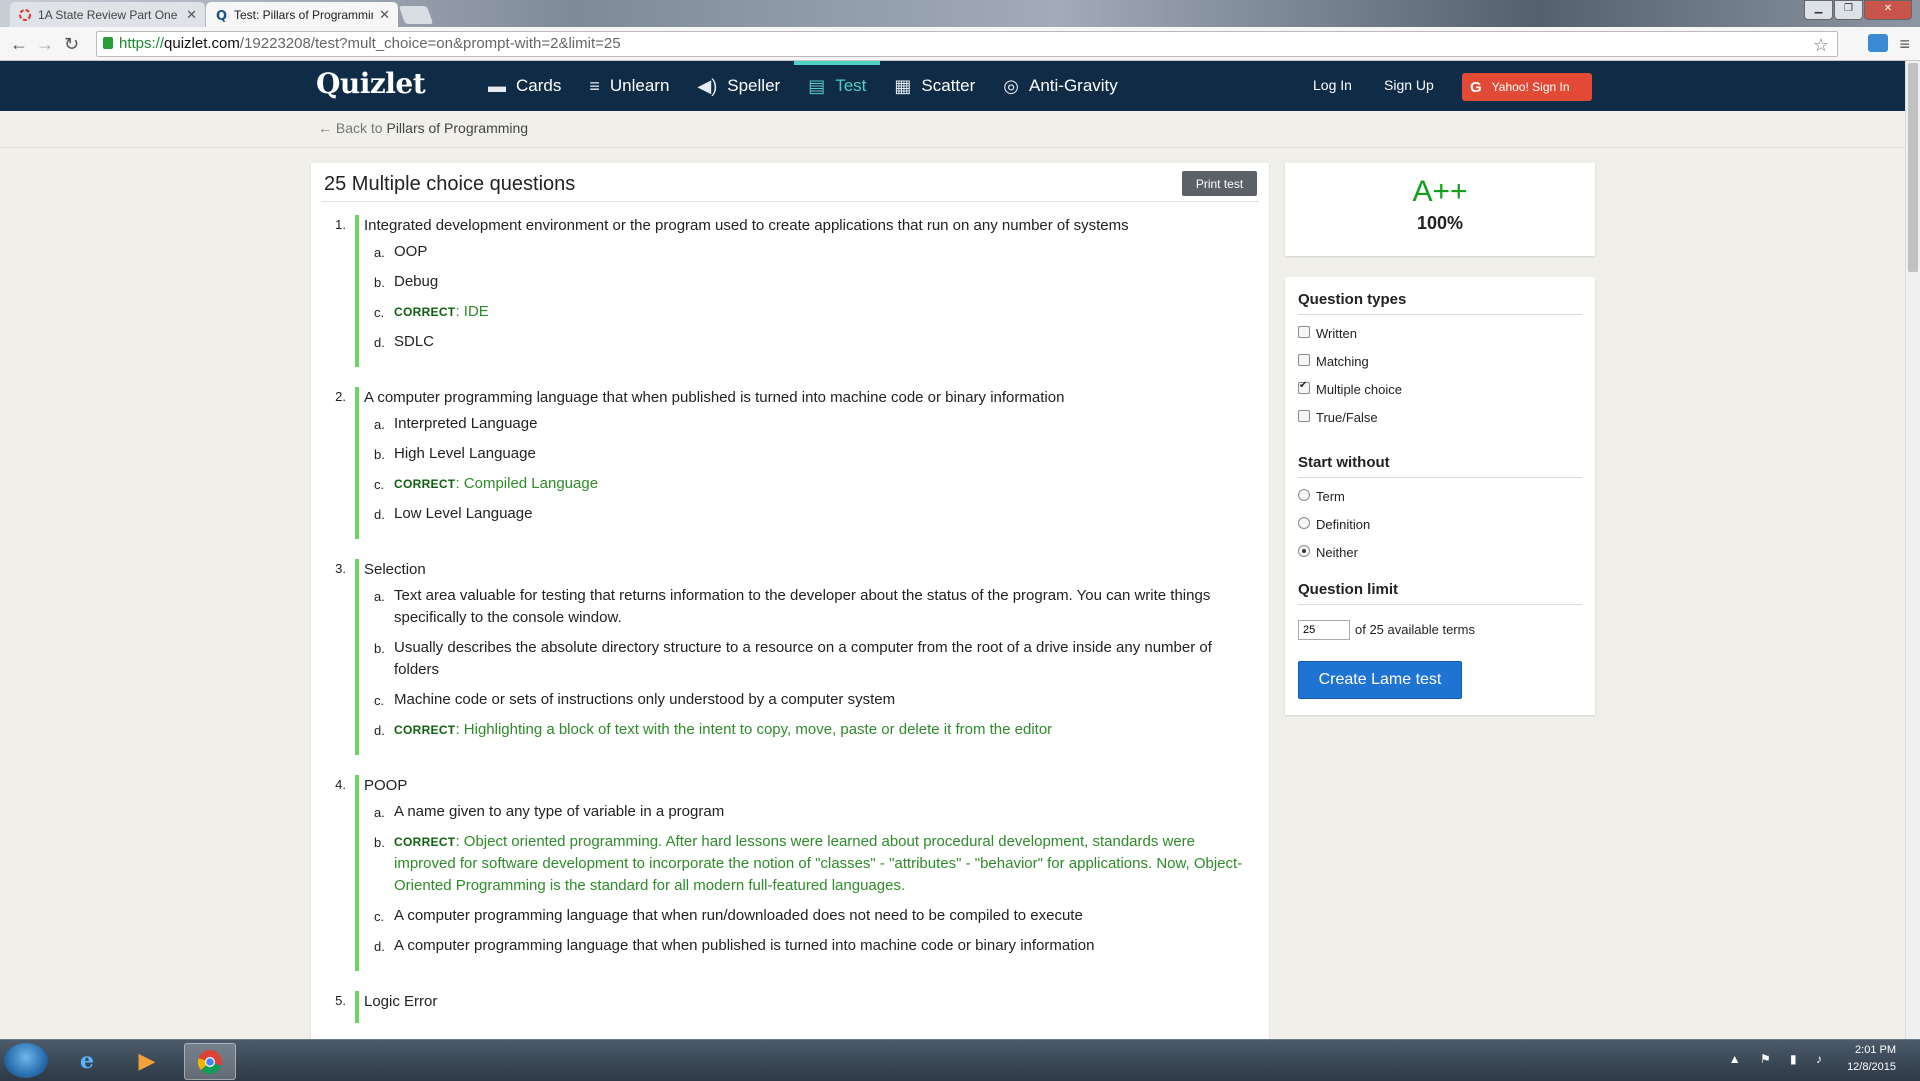 This screenshot has width=1920, height=1081. I want to click on close-window-icon: ✕, so click(1888, 10).